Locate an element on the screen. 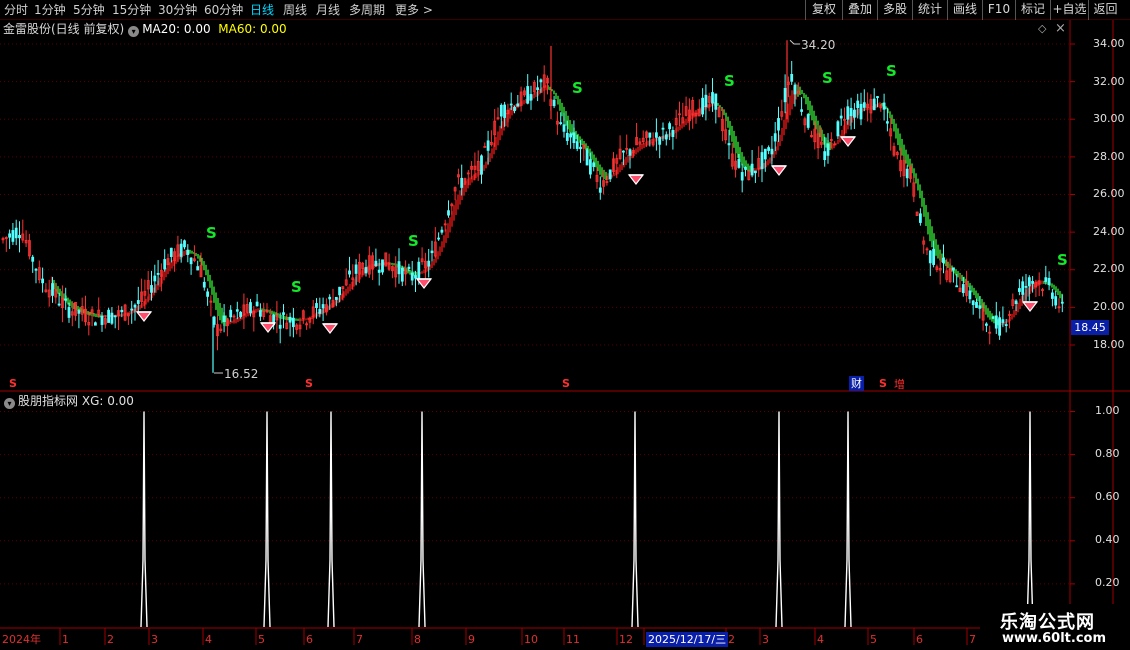 The image size is (1130, 650). date-year-label: 2024年 is located at coordinates (21, 639).